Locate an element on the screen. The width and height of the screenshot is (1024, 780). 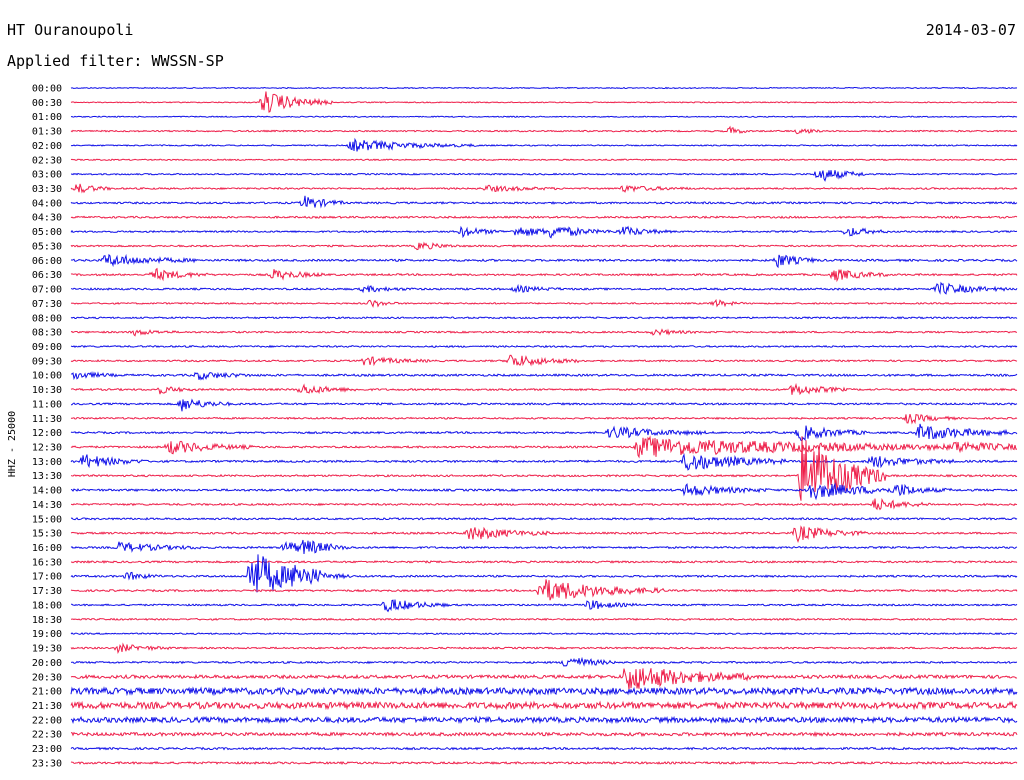
trace-11:00 is located at coordinates (544, 405).